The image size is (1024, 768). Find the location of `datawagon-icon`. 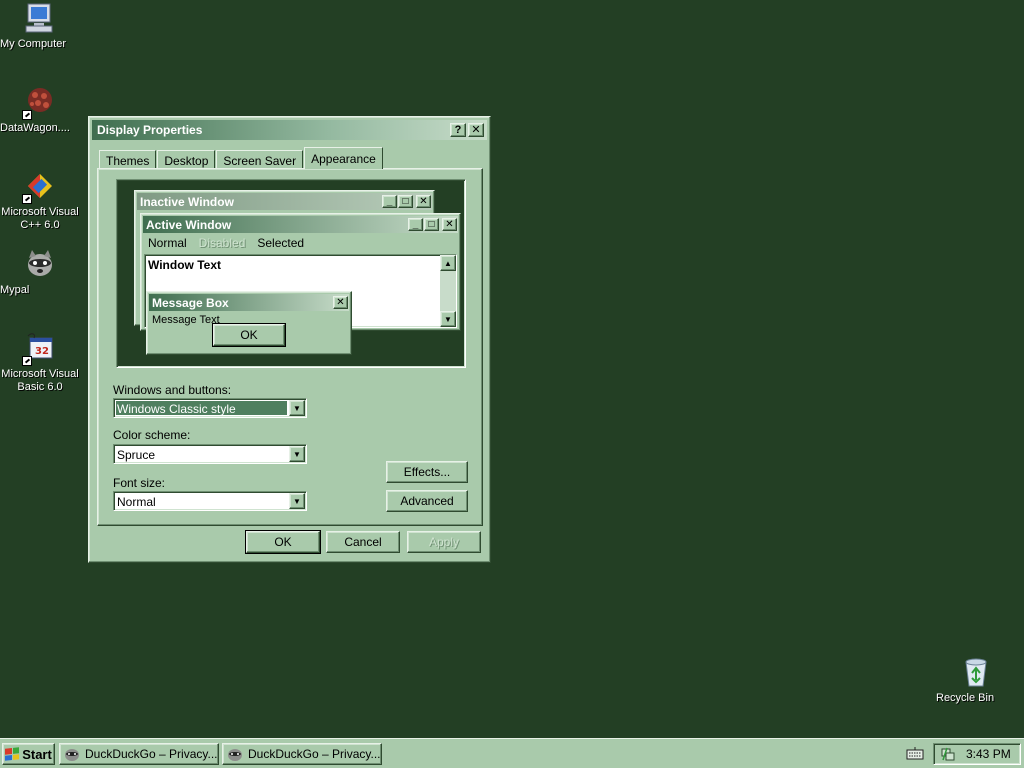

datawagon-icon is located at coordinates (39, 103).